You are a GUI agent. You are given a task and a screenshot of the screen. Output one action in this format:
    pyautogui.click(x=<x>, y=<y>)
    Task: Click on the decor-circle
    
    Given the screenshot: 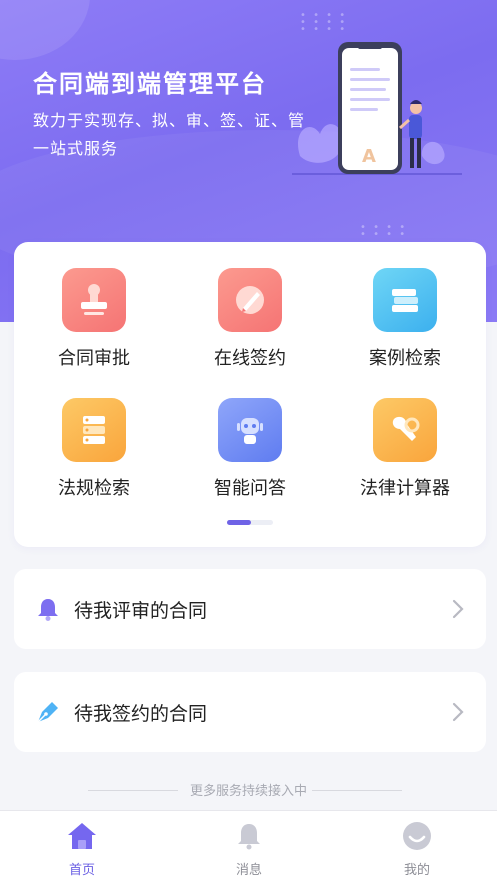 What is the action you would take?
    pyautogui.click(x=45, y=30)
    